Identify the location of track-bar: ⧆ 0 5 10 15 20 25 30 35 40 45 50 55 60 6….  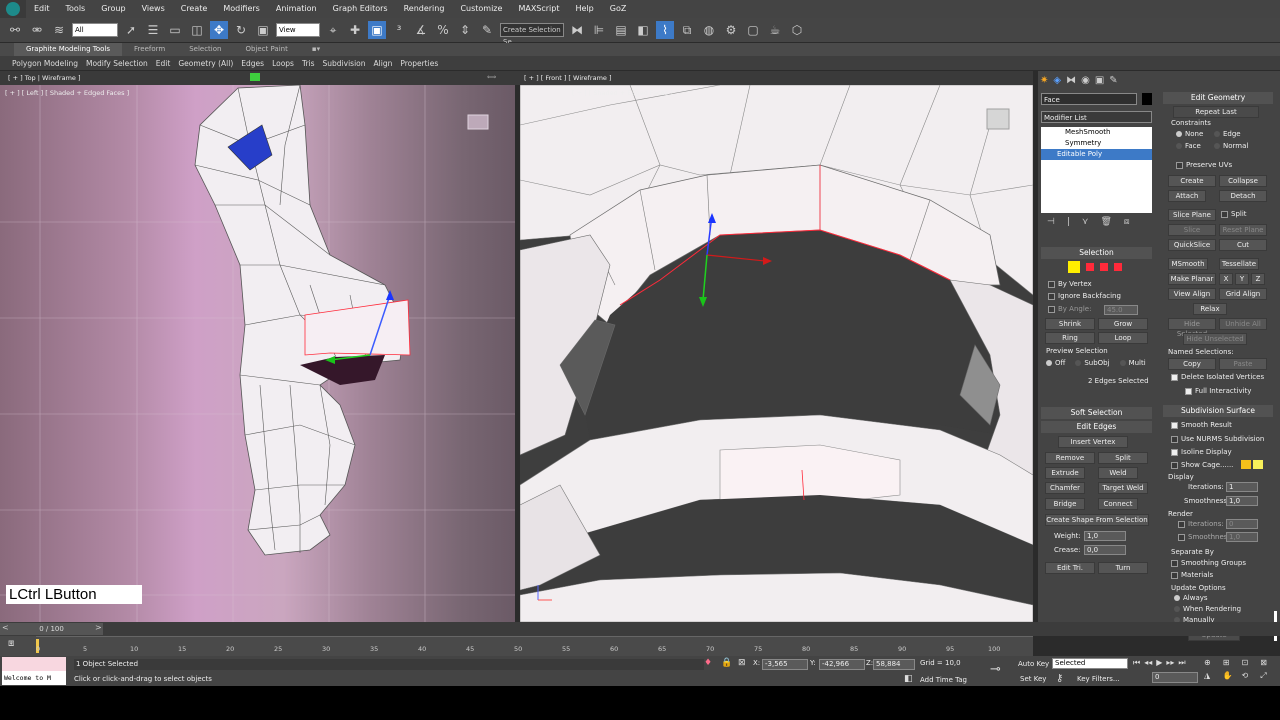
(516, 646).